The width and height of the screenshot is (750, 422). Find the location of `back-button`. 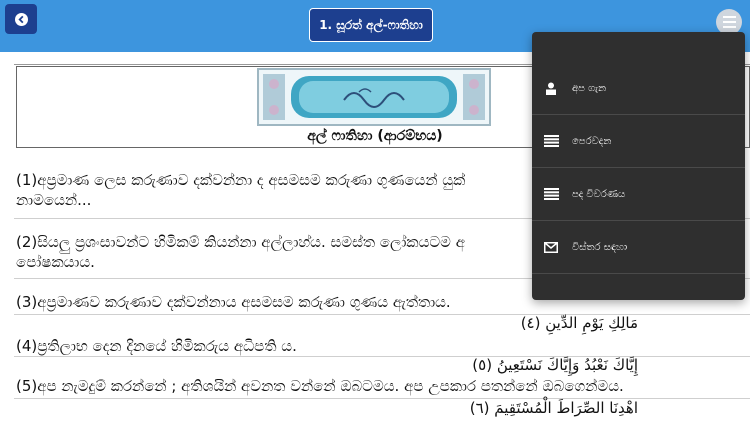

back-button is located at coordinates (21, 19).